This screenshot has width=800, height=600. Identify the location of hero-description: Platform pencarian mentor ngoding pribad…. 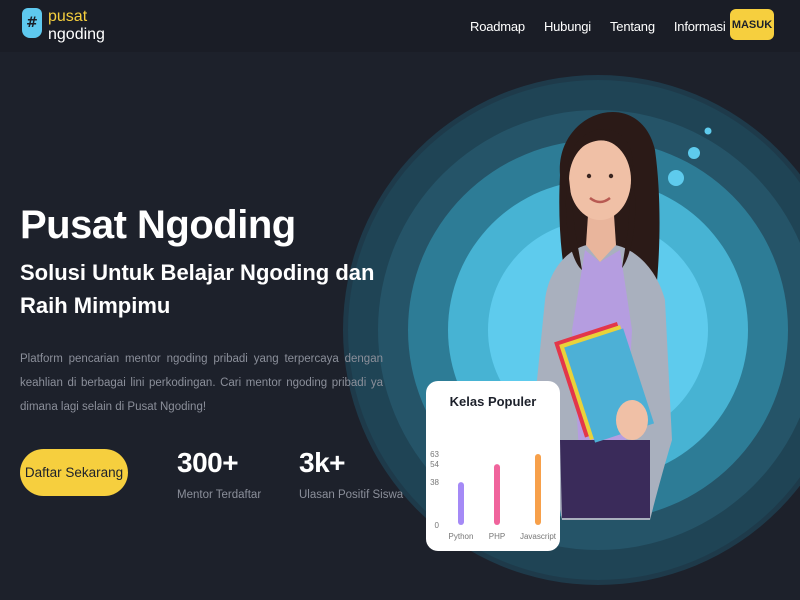
(201, 383).